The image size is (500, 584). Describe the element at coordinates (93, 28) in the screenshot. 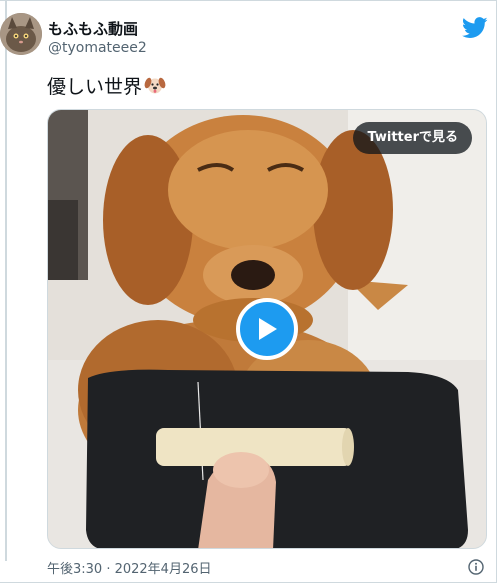

I see `author-display-name: もふもふ動画` at that location.